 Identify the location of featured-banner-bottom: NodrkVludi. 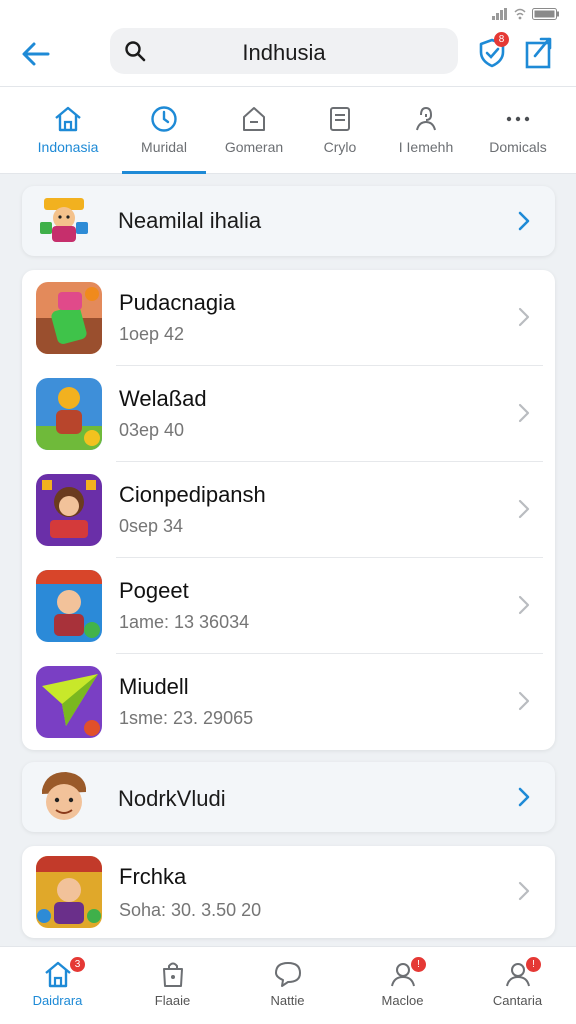
(288, 797).